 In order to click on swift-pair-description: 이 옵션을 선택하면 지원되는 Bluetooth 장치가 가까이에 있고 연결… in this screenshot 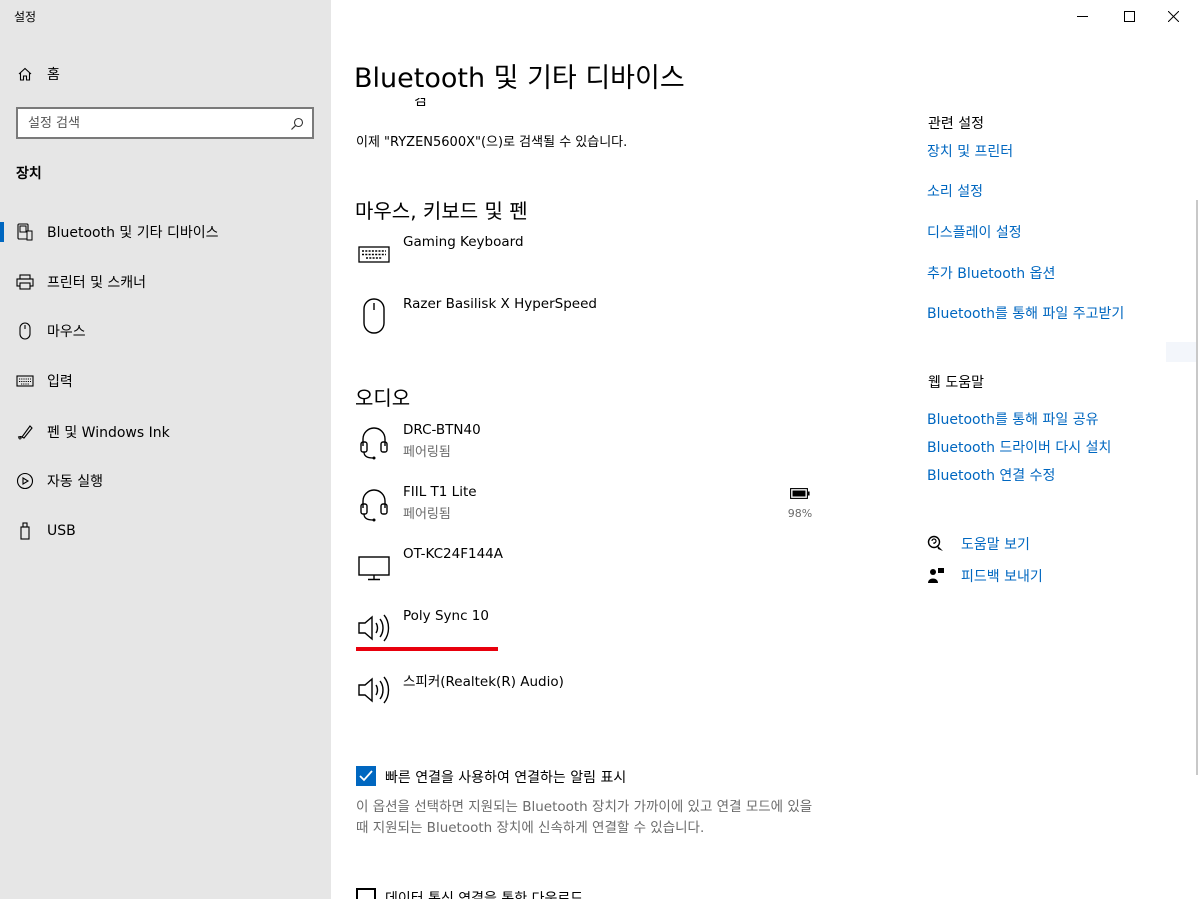, I will do `click(584, 817)`.